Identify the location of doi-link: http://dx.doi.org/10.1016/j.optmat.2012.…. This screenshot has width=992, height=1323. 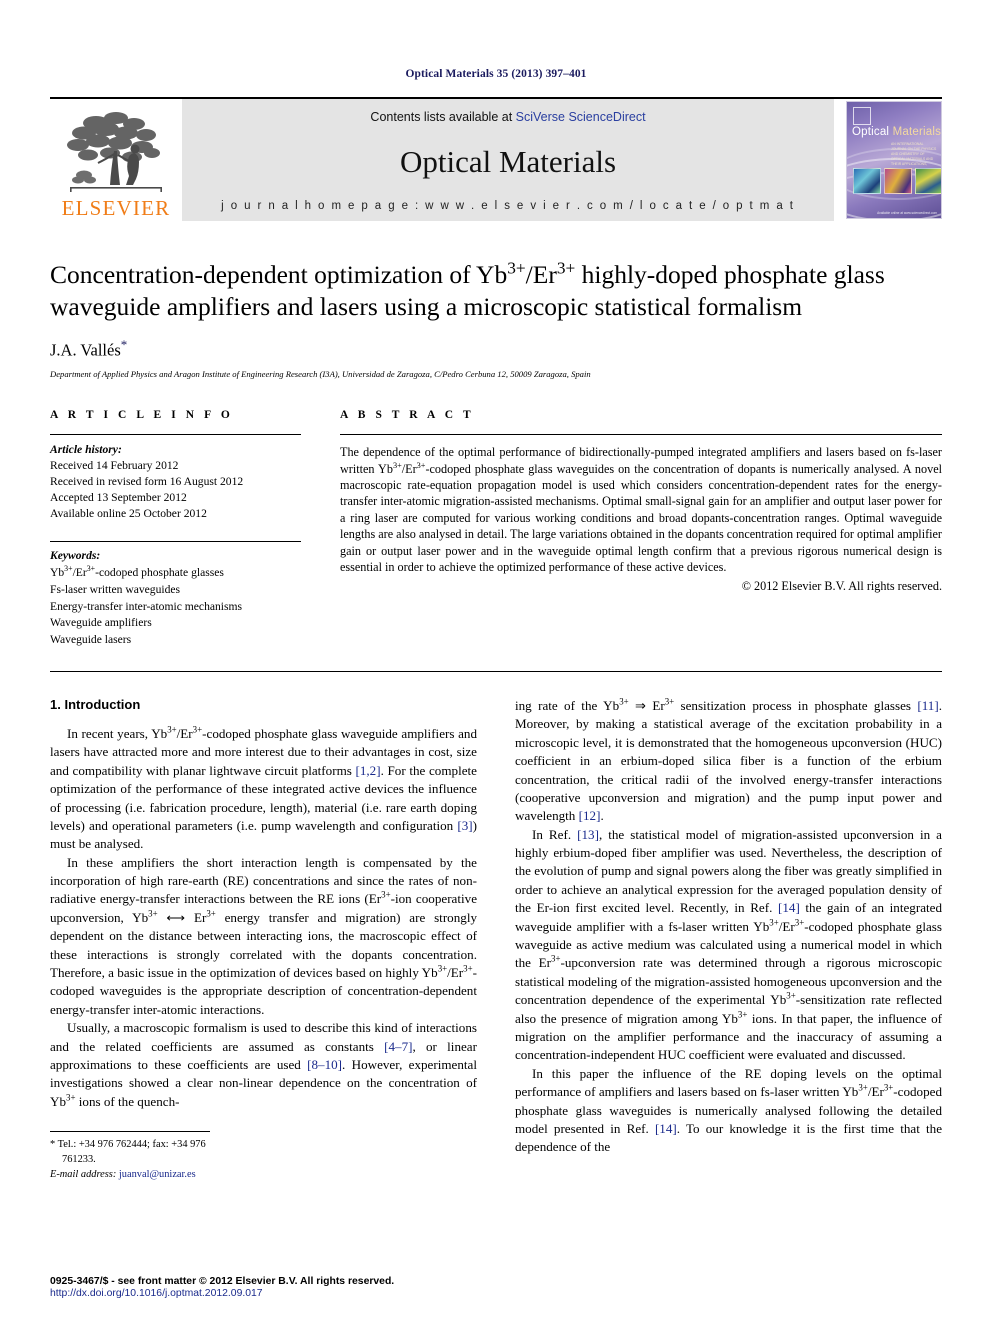
(496, 1293).